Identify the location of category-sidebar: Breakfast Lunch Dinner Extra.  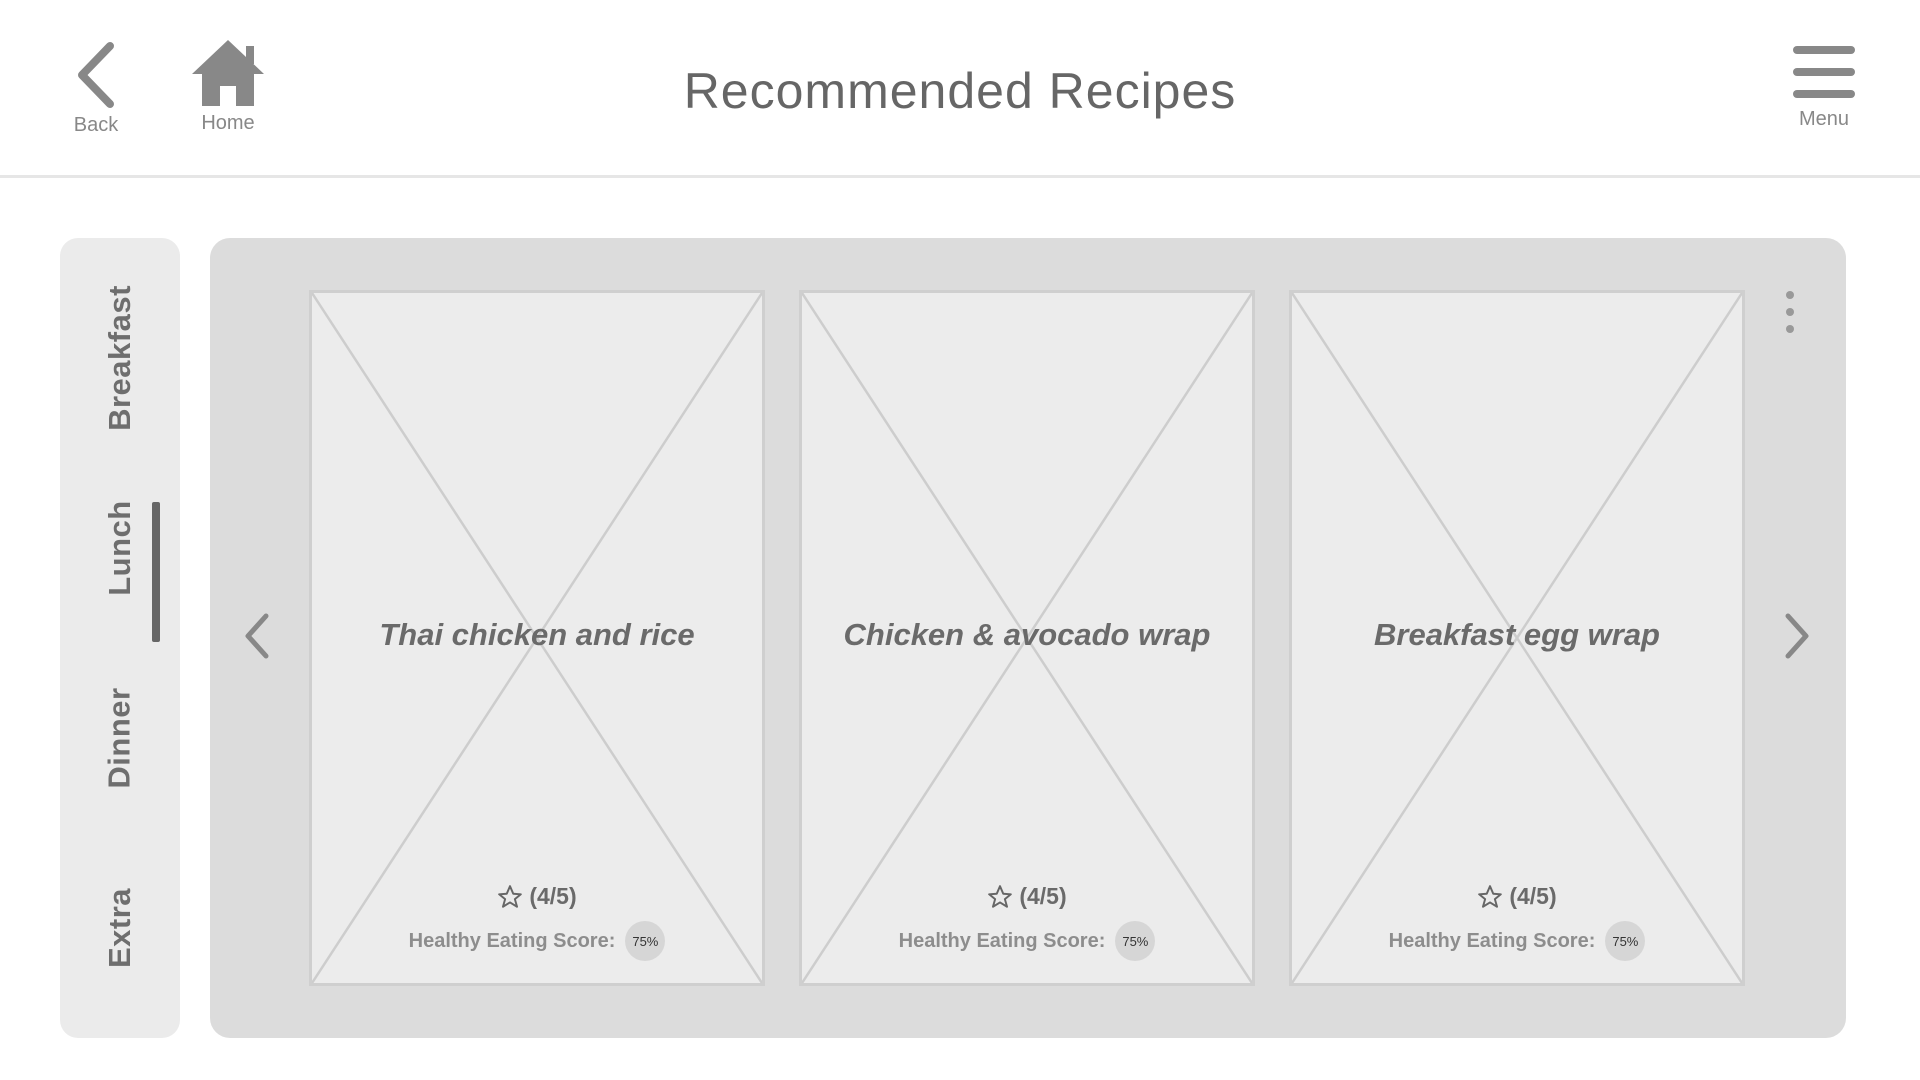
(120, 638).